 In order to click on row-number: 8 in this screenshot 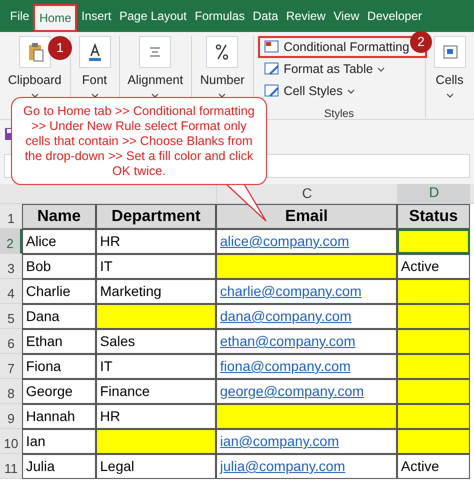, I will do `click(11, 391)`.